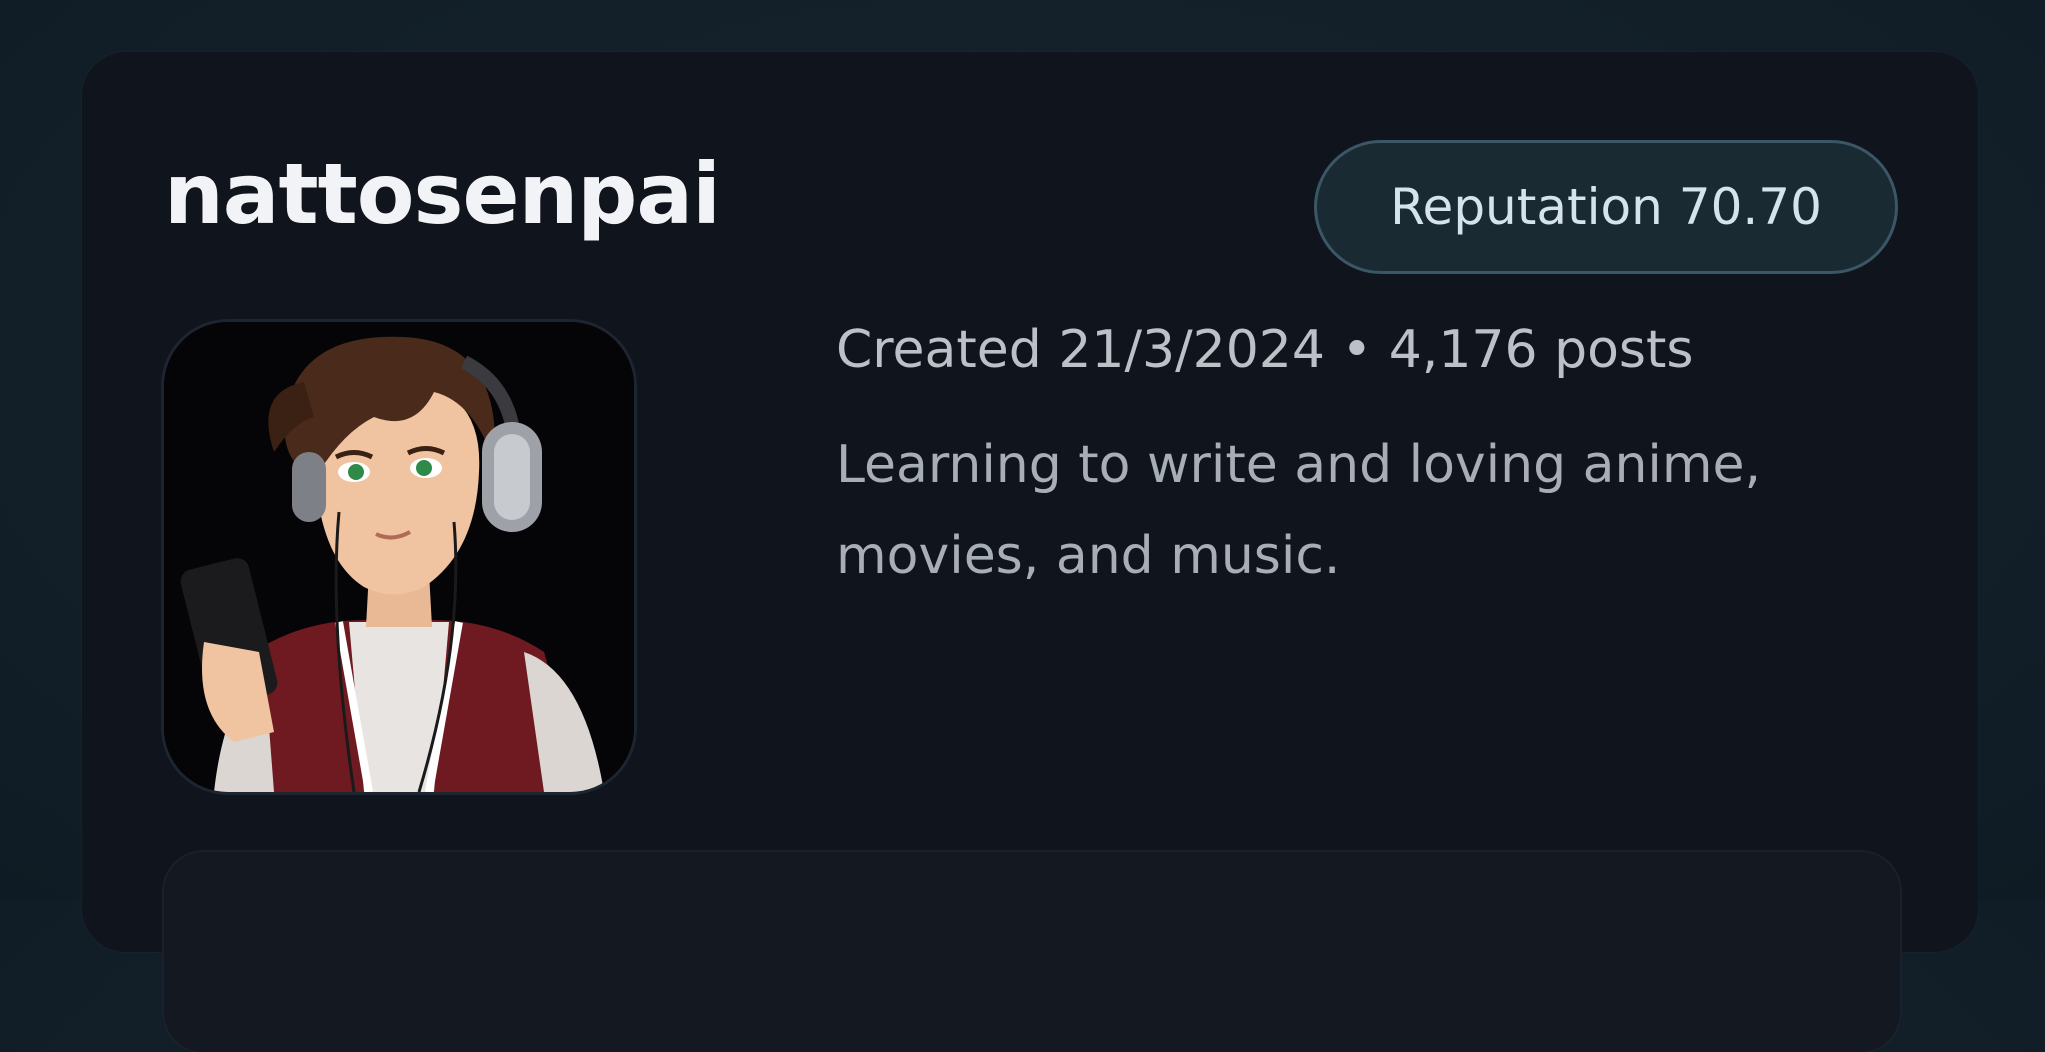 The width and height of the screenshot is (2045, 1052). I want to click on username: nattosenpai, so click(442, 194).